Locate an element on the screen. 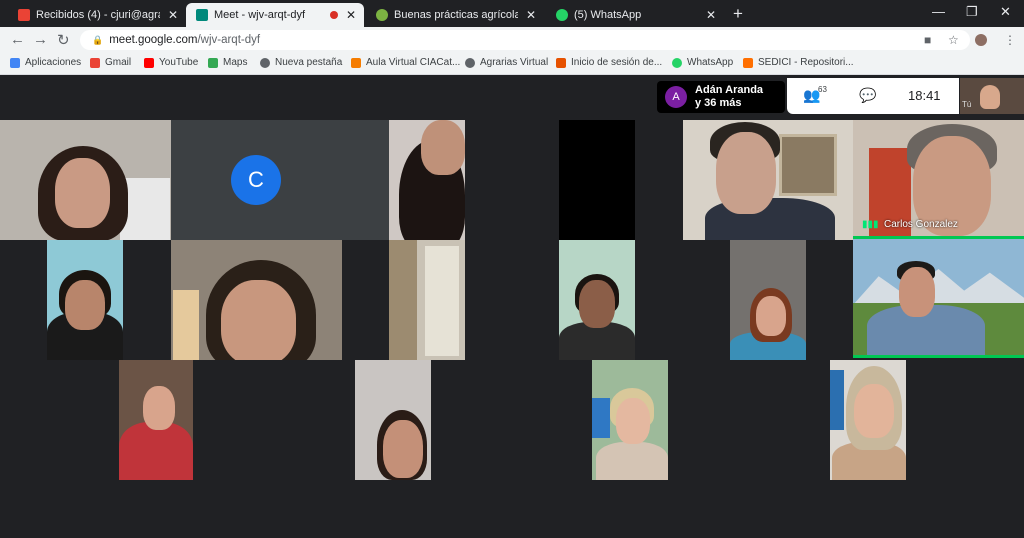  bookmark-agrarias-virtual: Agrarias Virtual is located at coordinates (506, 62).